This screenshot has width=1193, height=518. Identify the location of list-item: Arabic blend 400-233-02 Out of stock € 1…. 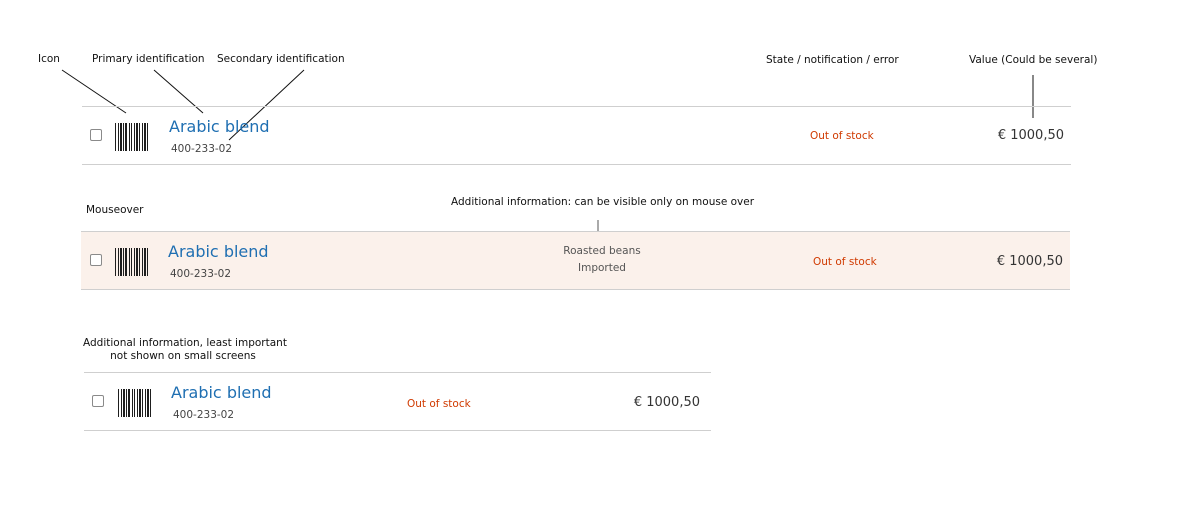
(576, 135).